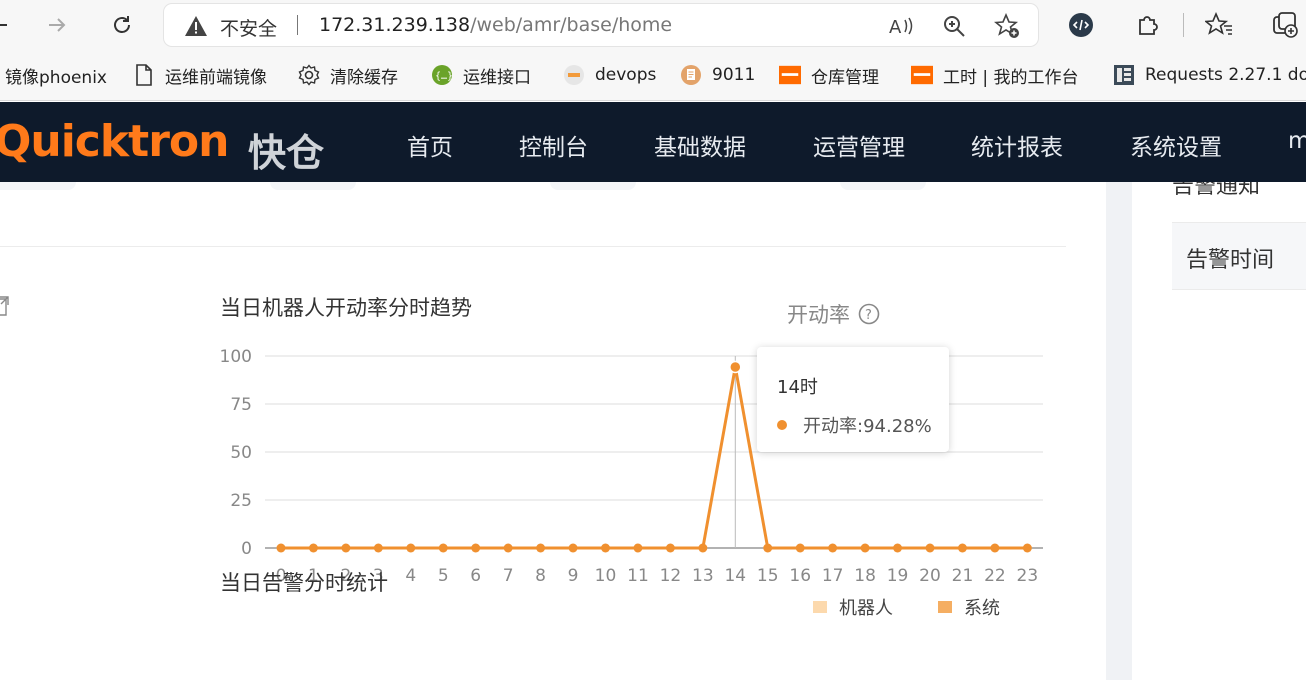 This screenshot has width=1306, height=680. Describe the element at coordinates (833, 576) in the screenshot. I see `x-tick-label: 17` at that location.